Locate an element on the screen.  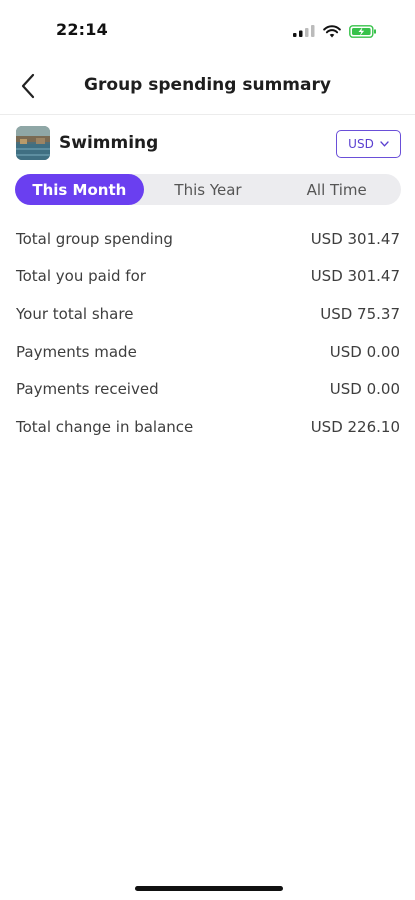
summary-label: Total you paid for is located at coordinates (81, 276).